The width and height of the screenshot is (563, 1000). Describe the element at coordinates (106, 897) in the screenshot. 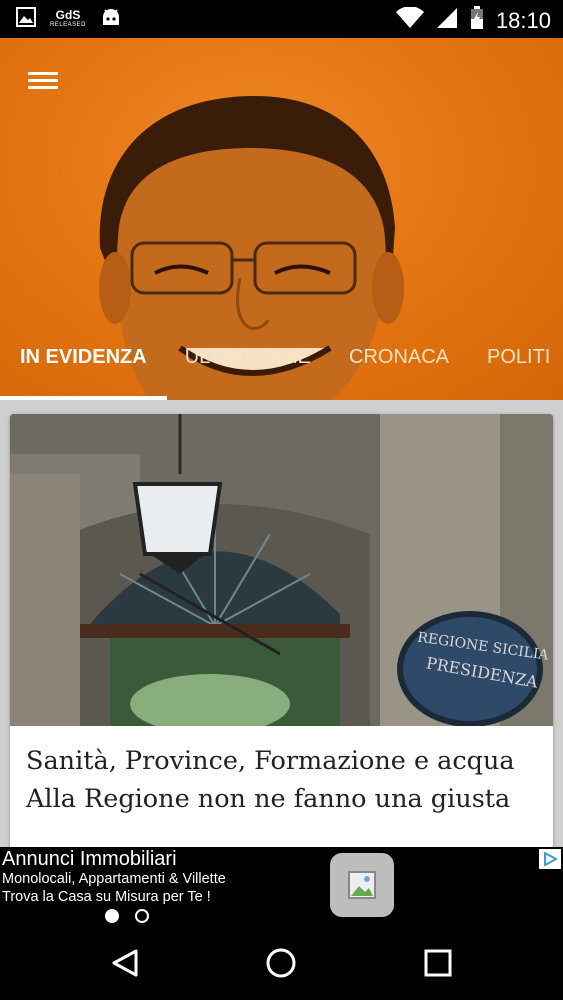

I see `ad-line-2: Trova la Casa su Misura per Te !` at that location.